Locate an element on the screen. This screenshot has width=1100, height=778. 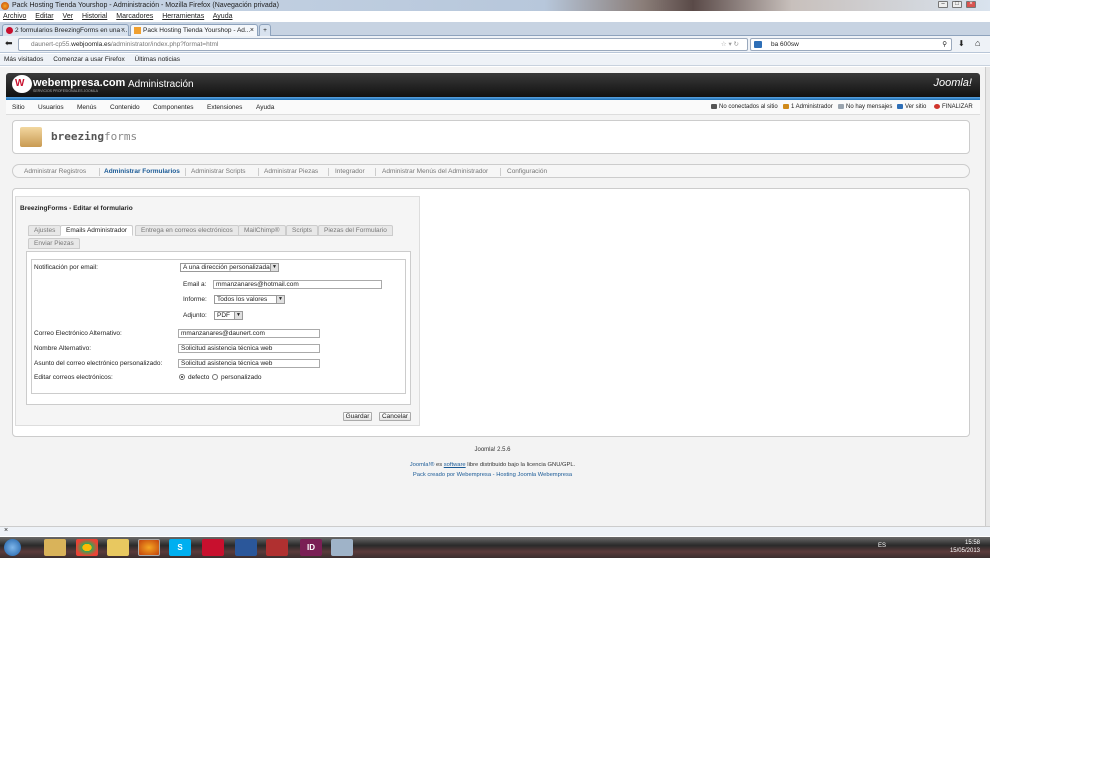
menu-componentes: Componentes is located at coordinates (173, 107).